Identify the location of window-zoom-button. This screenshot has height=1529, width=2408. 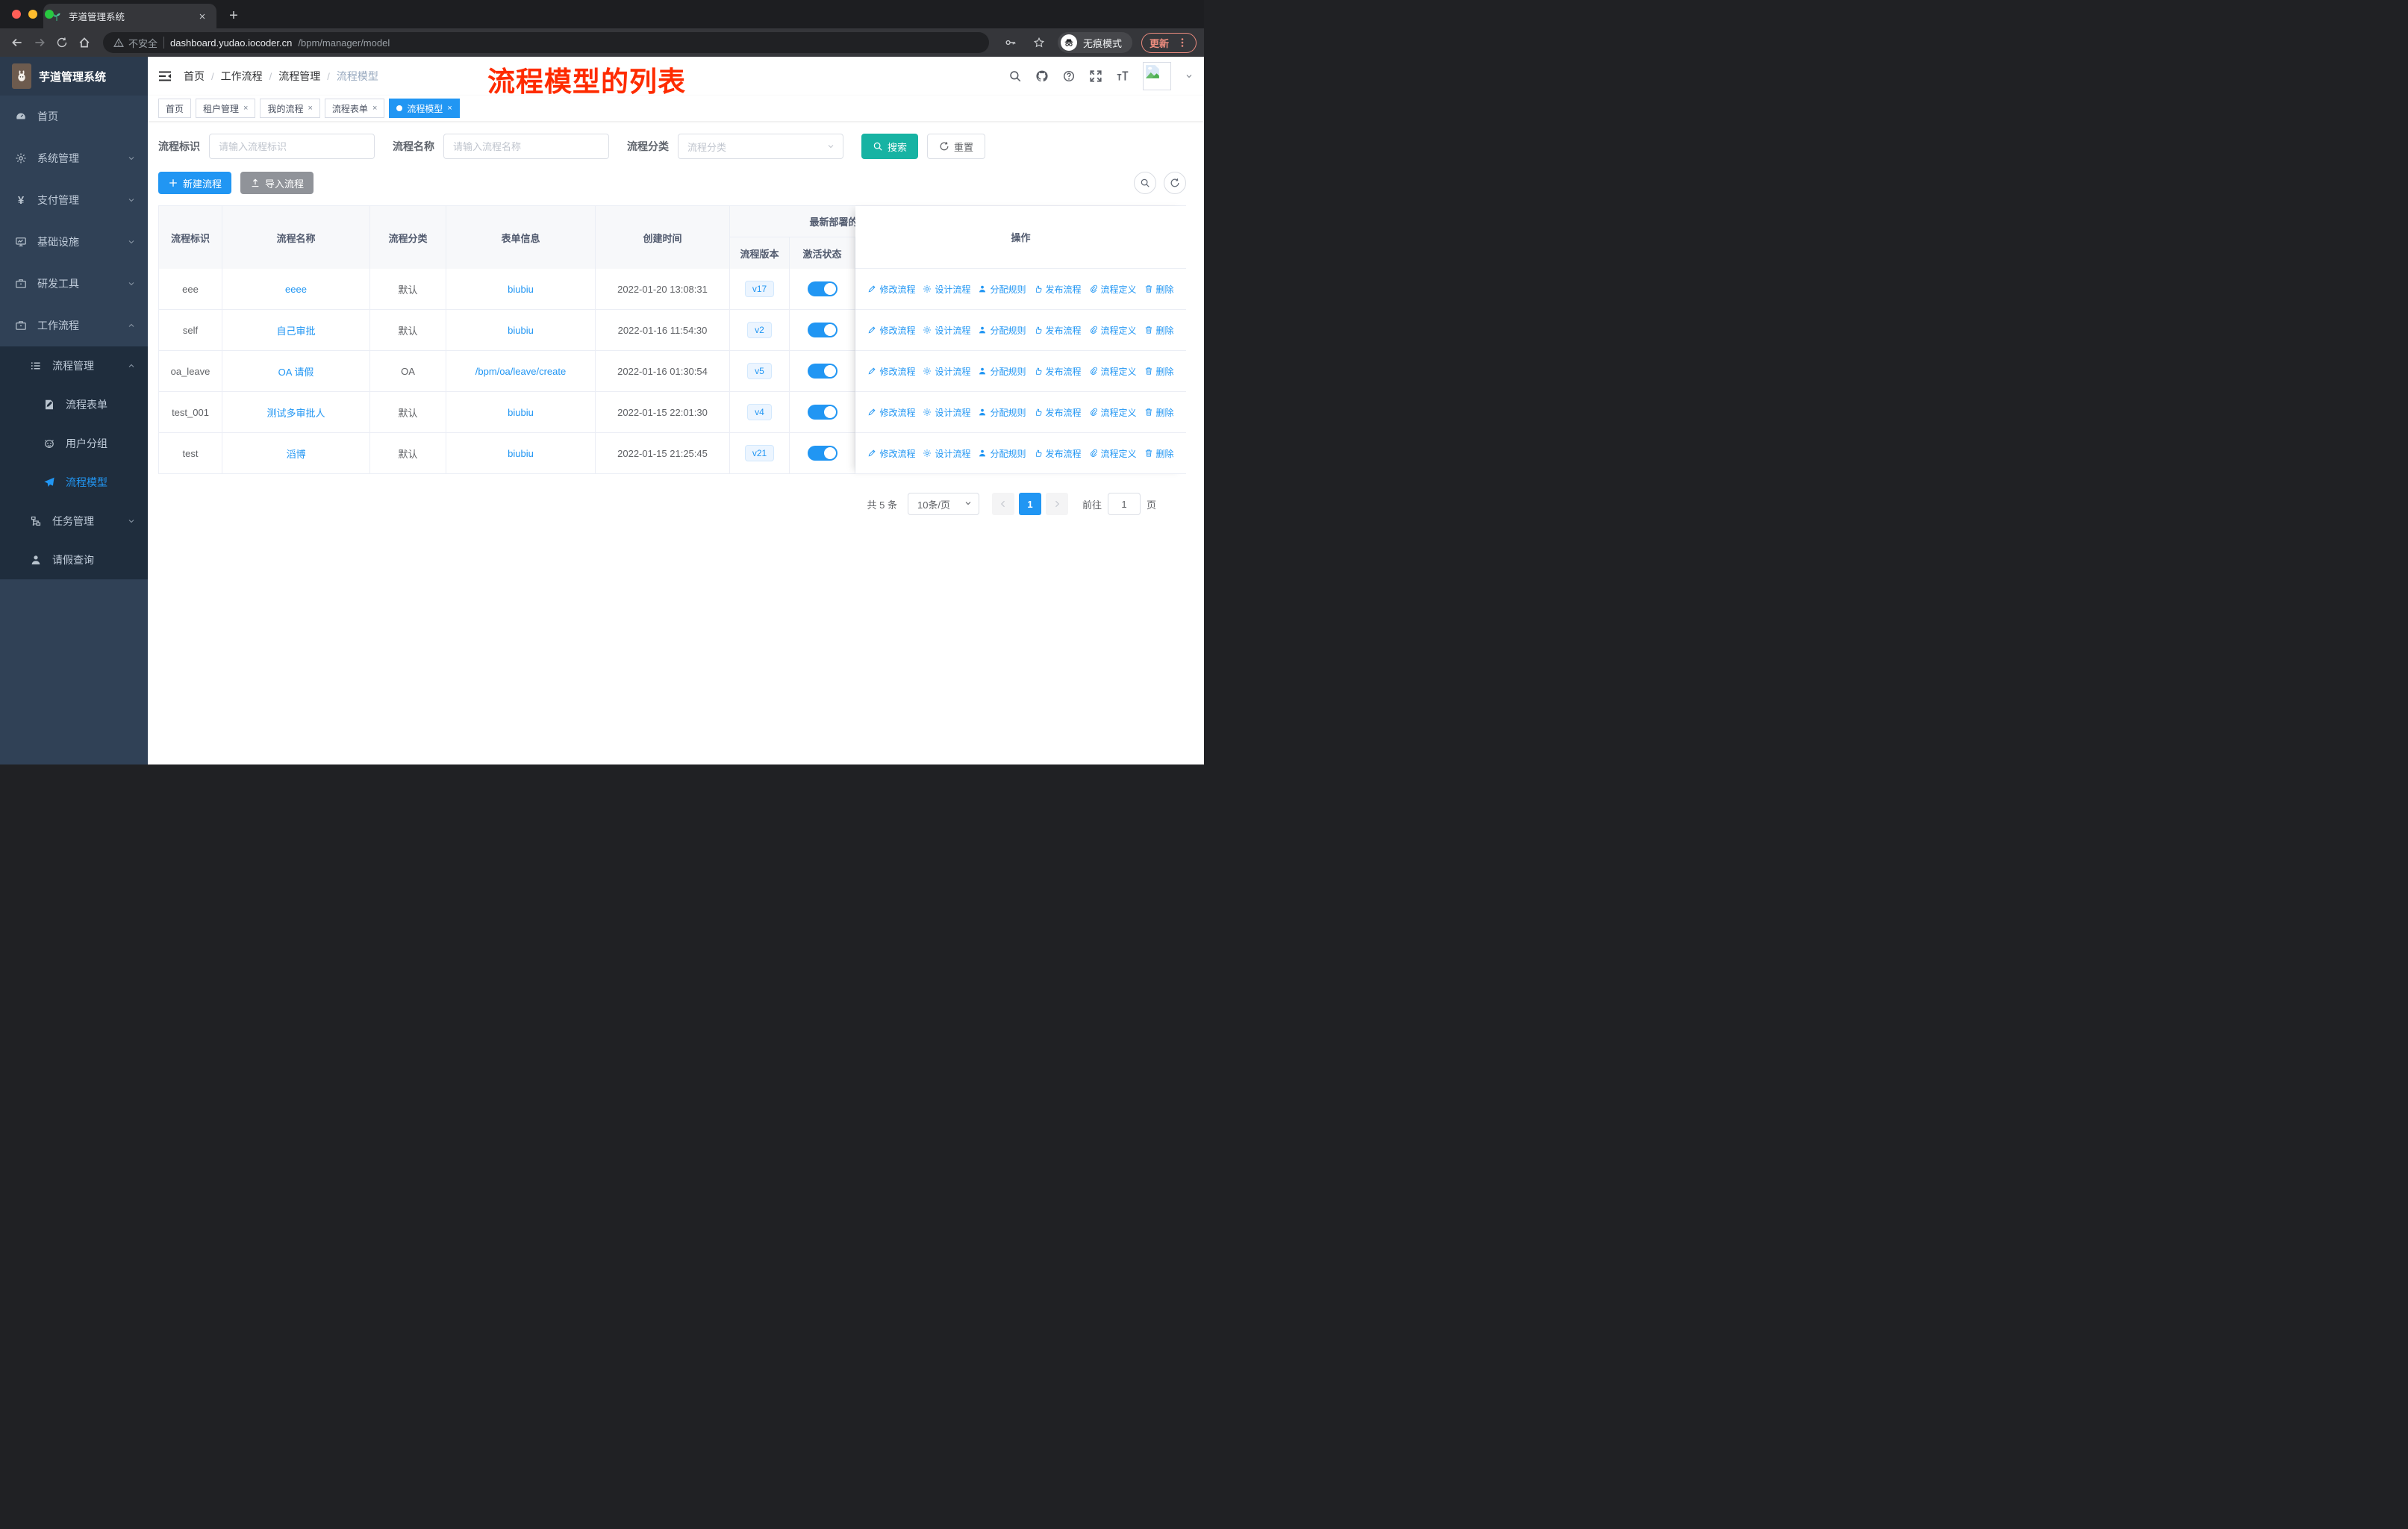
(49, 15).